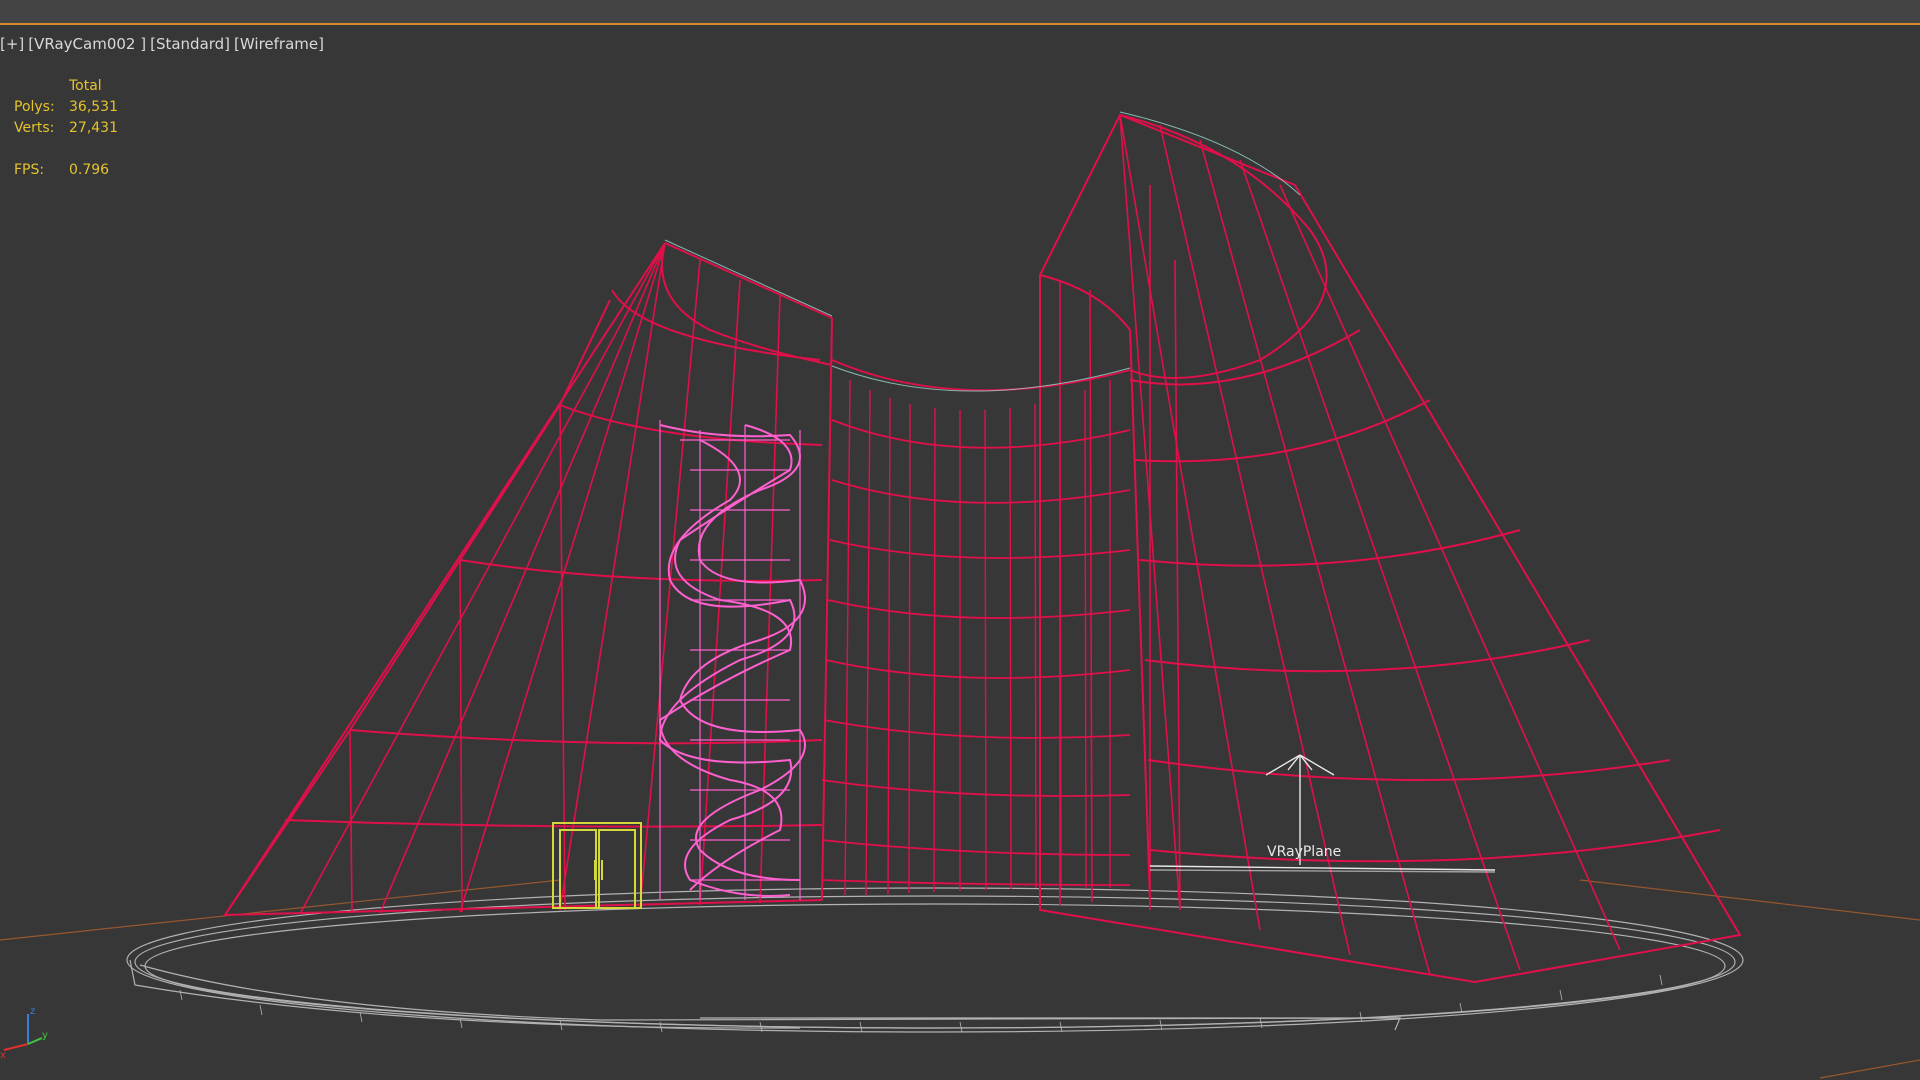 Image resolution: width=1920 pixels, height=1080 pixels. I want to click on top-rim-edges, so click(982, 251).